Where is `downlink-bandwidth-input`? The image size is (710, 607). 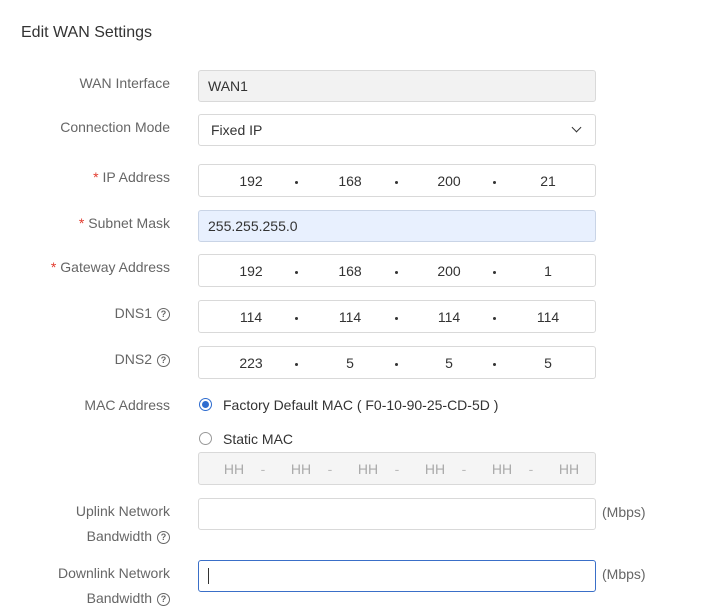 downlink-bandwidth-input is located at coordinates (397, 576).